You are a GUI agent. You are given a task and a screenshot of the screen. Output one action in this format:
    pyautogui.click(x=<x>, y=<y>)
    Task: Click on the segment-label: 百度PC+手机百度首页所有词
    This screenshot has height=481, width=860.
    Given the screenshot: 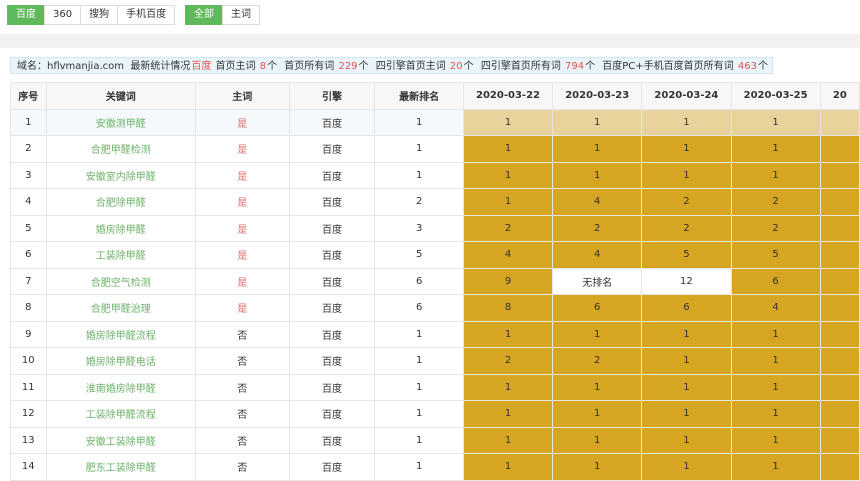 What is the action you would take?
    pyautogui.click(x=668, y=66)
    